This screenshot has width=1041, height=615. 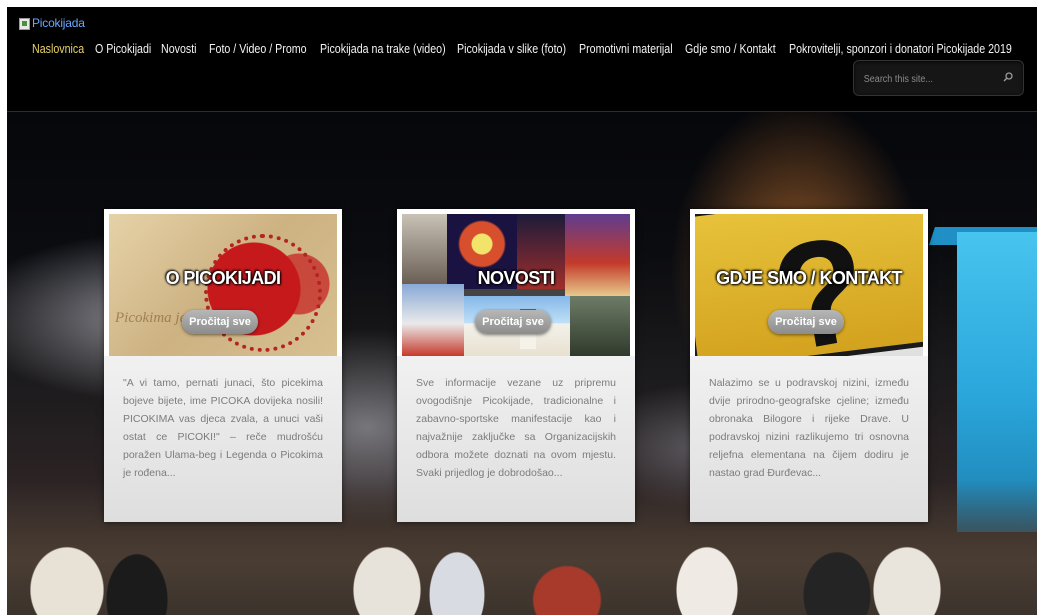 I want to click on nav-item-novosti: Novosti, so click(x=179, y=48).